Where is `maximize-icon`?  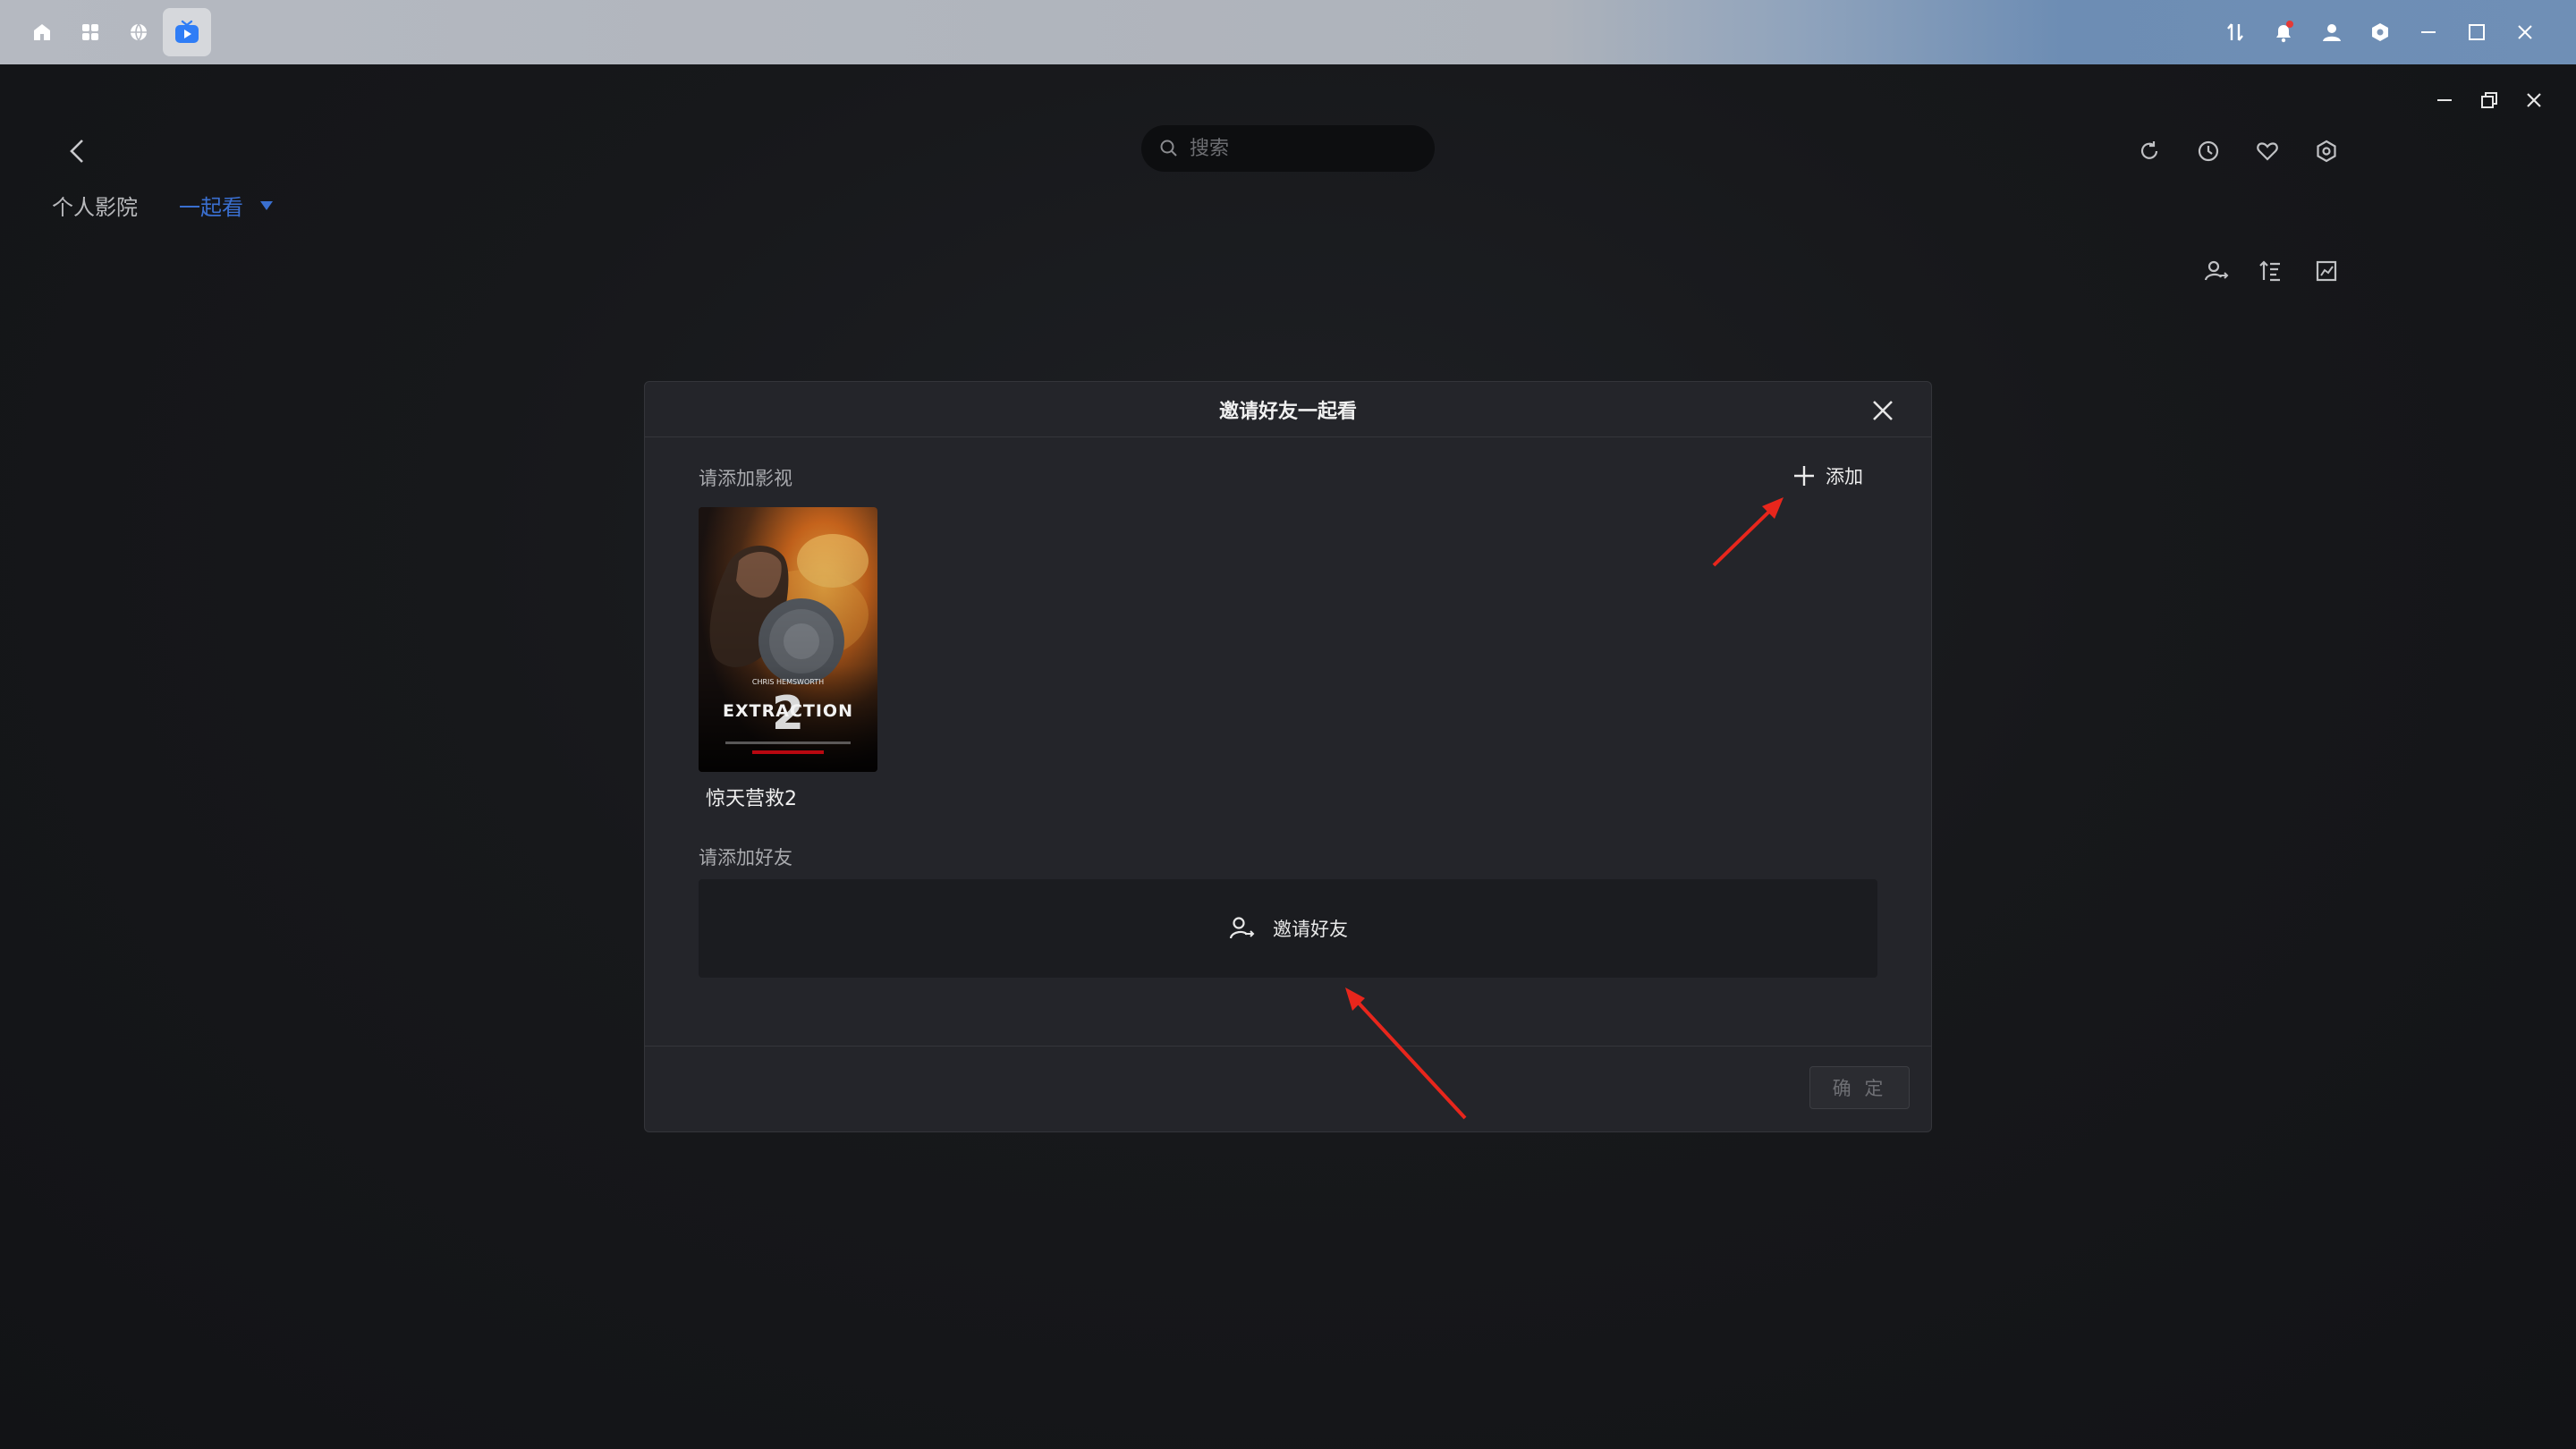
maximize-icon is located at coordinates (2477, 32).